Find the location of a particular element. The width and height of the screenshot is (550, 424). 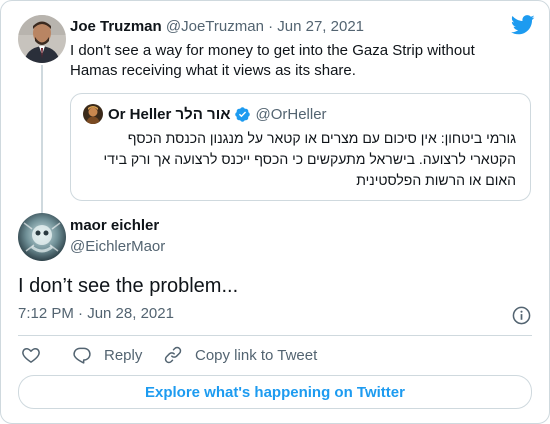

reply-timestamp: 7:12 PM · Jun 28, 2021 is located at coordinates (96, 313).